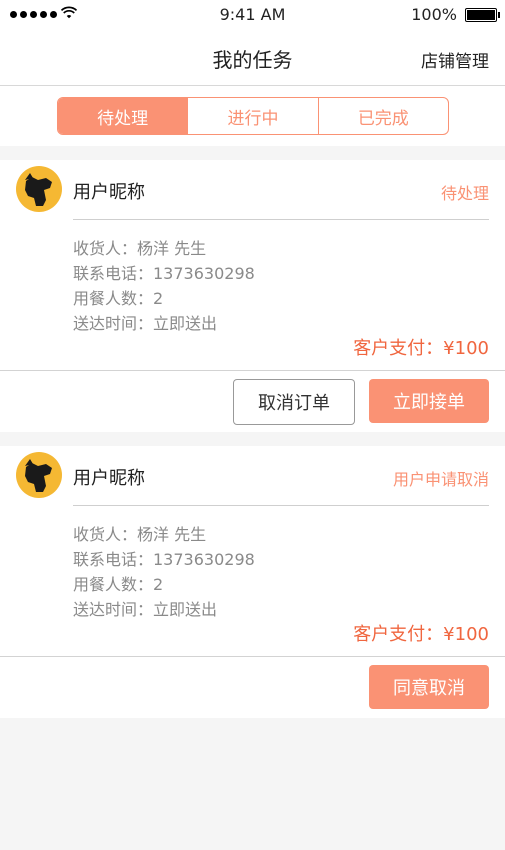 This screenshot has width=505, height=850. Describe the element at coordinates (294, 402) in the screenshot. I see `cancel-order-button: 取消订单` at that location.